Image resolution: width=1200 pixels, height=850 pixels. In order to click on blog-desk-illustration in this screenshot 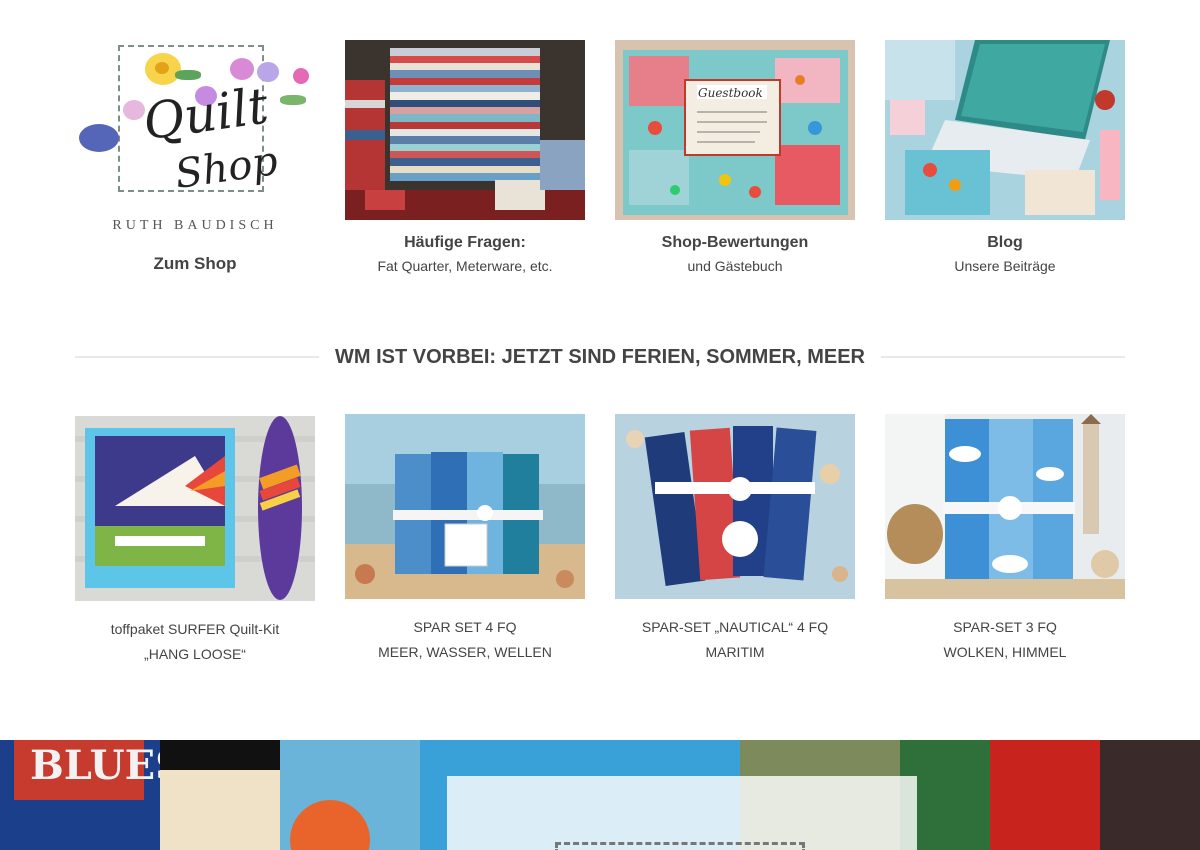, I will do `click(1005, 130)`.